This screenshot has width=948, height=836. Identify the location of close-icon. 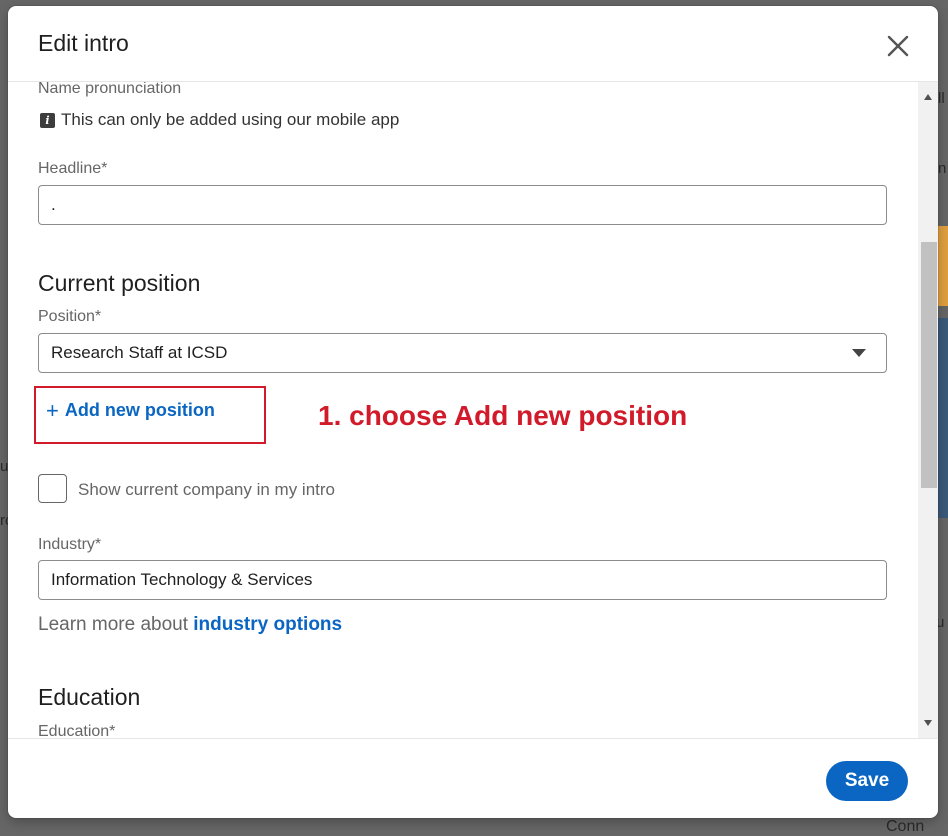
(898, 46).